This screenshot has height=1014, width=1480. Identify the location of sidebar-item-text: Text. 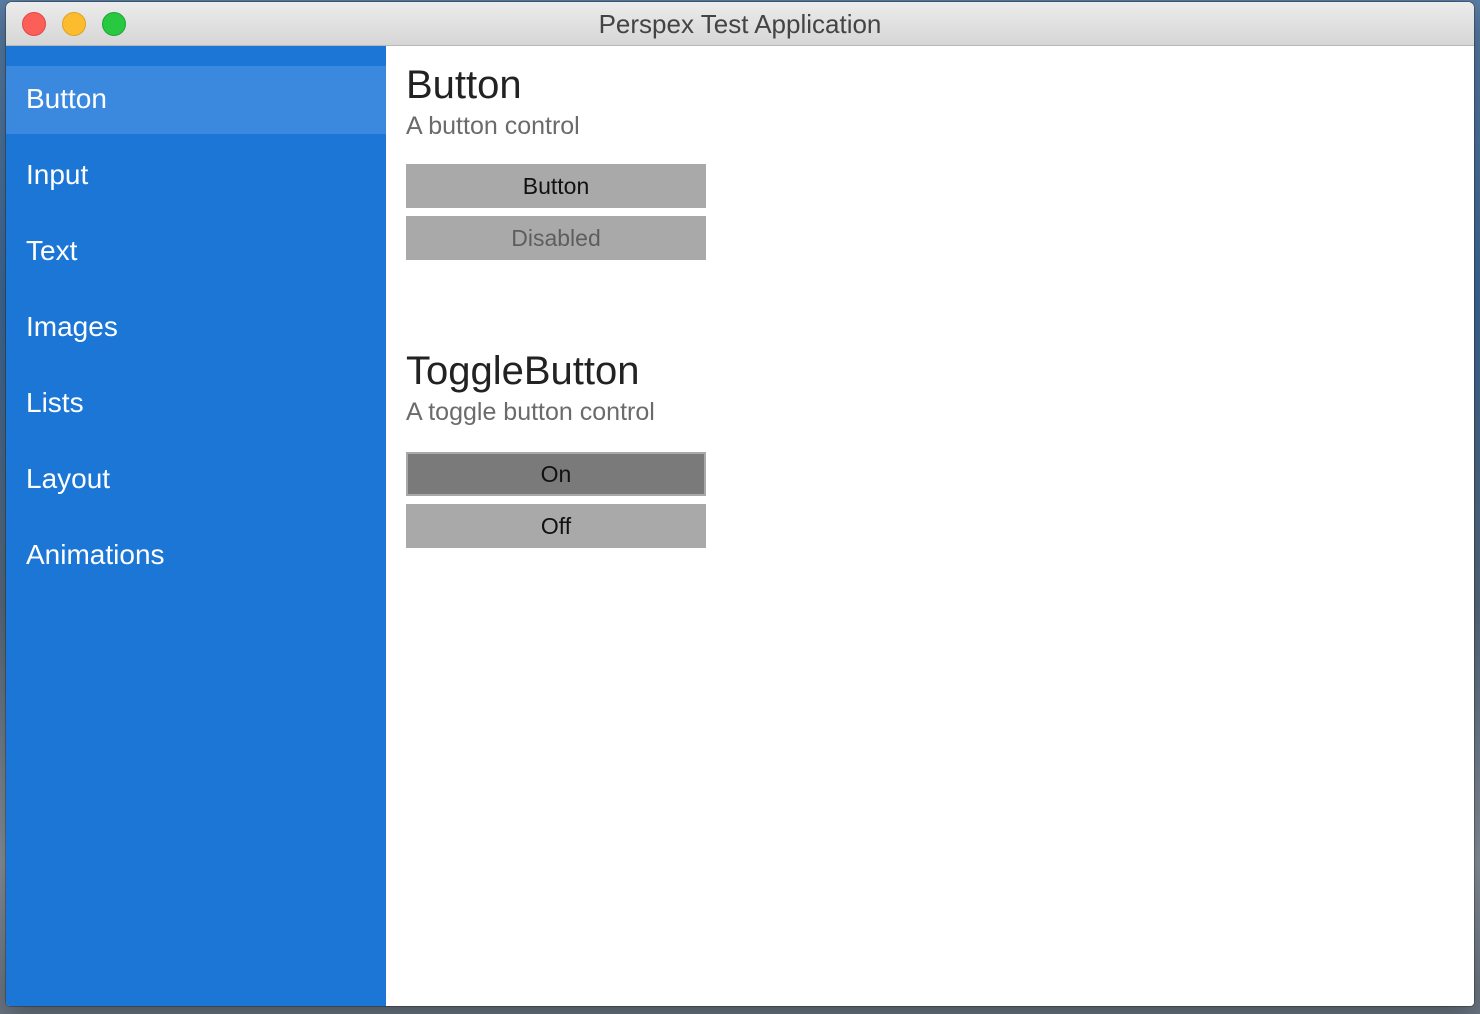
(196, 252).